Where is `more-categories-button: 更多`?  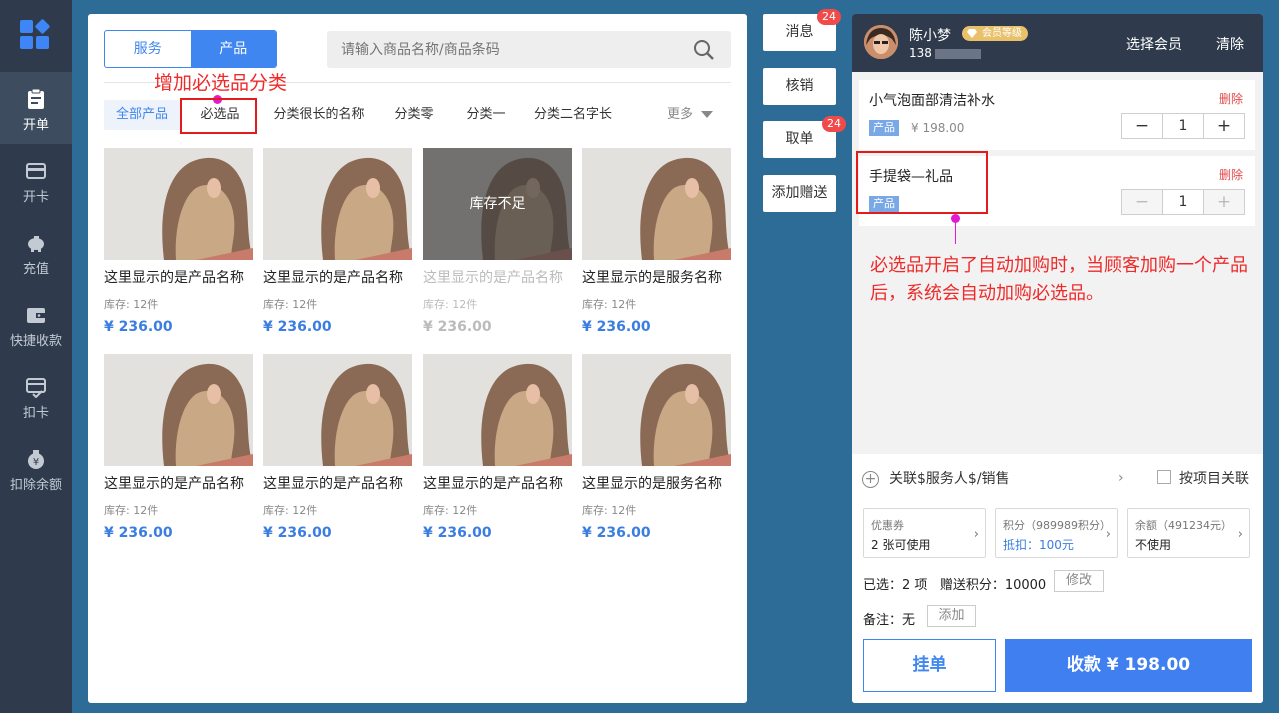 more-categories-button: 更多 is located at coordinates (690, 115).